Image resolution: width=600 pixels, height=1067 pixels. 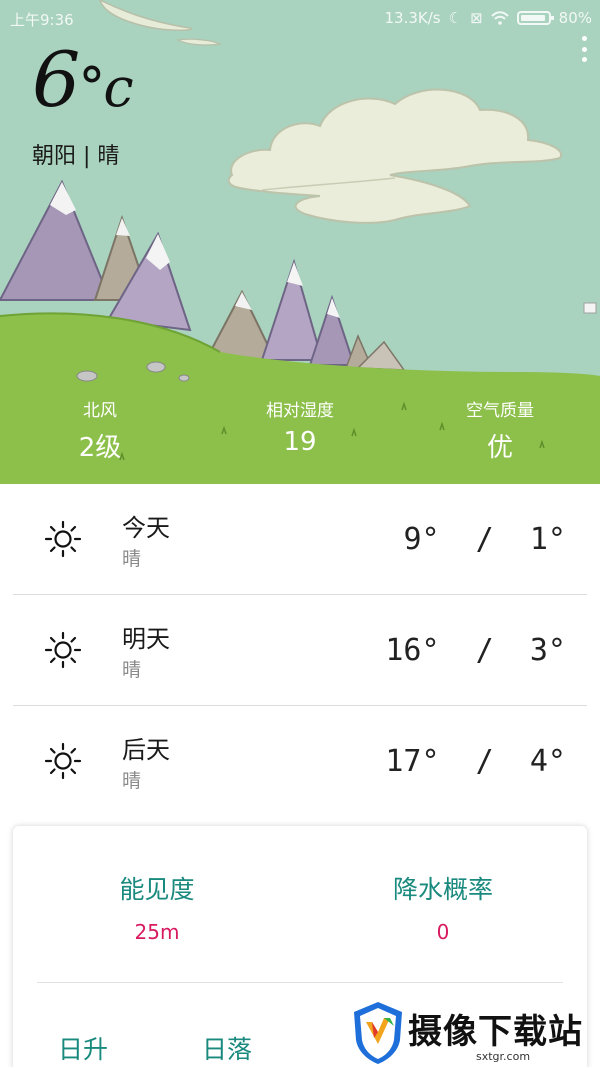 What do you see at coordinates (499, 18) in the screenshot?
I see `wifi-icon` at bounding box center [499, 18].